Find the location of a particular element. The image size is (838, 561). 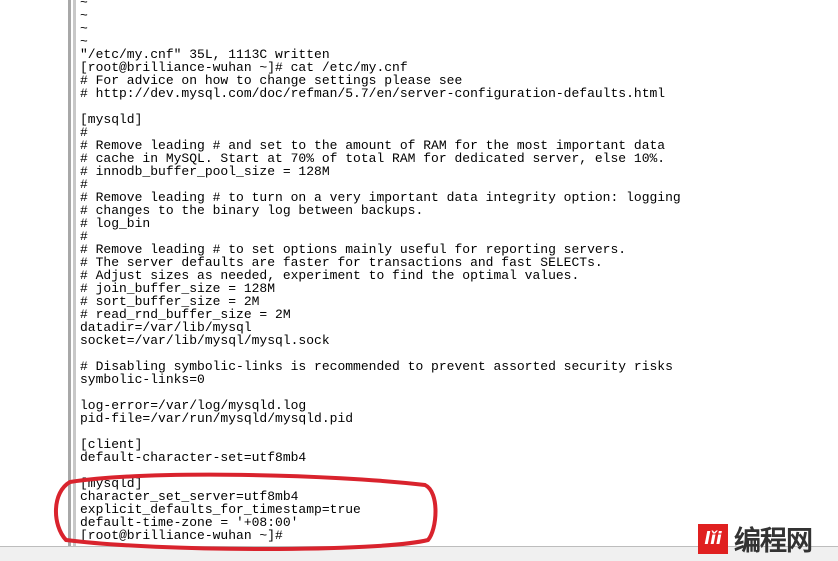

watermark-badge: lǐi is located at coordinates (713, 538).